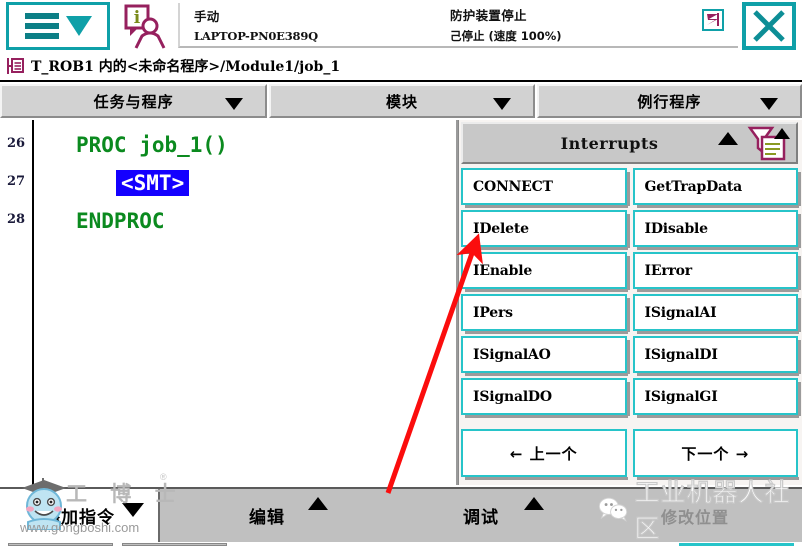 The height and width of the screenshot is (546, 802). What do you see at coordinates (493, 312) in the screenshot?
I see `button-label: IPers` at bounding box center [493, 312].